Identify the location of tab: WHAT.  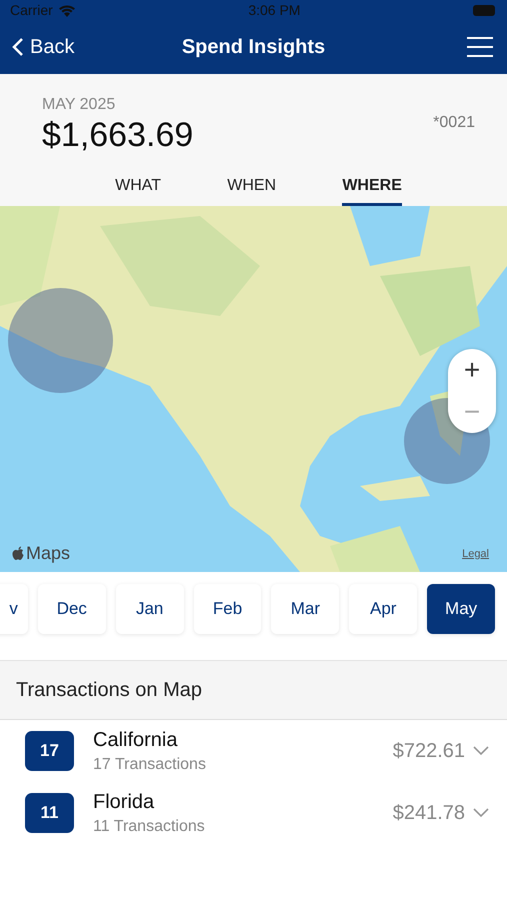
(138, 191).